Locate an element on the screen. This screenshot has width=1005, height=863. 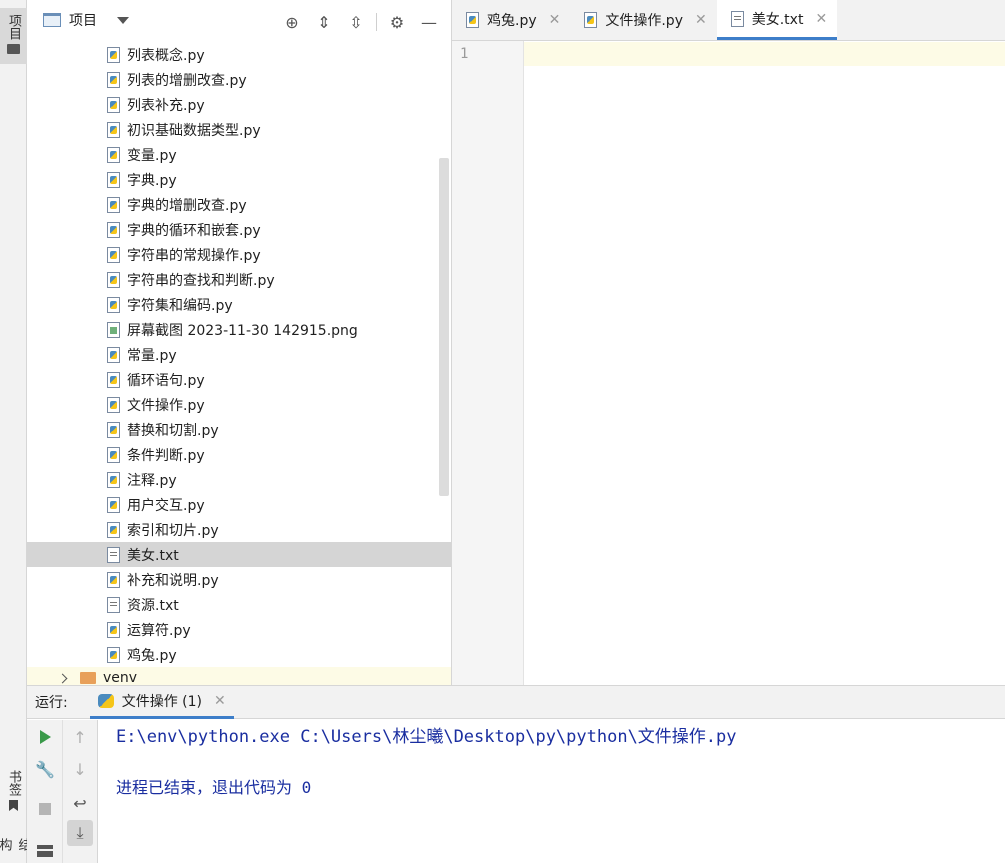
expand-all-icon: ⇕ is located at coordinates (324, 22).